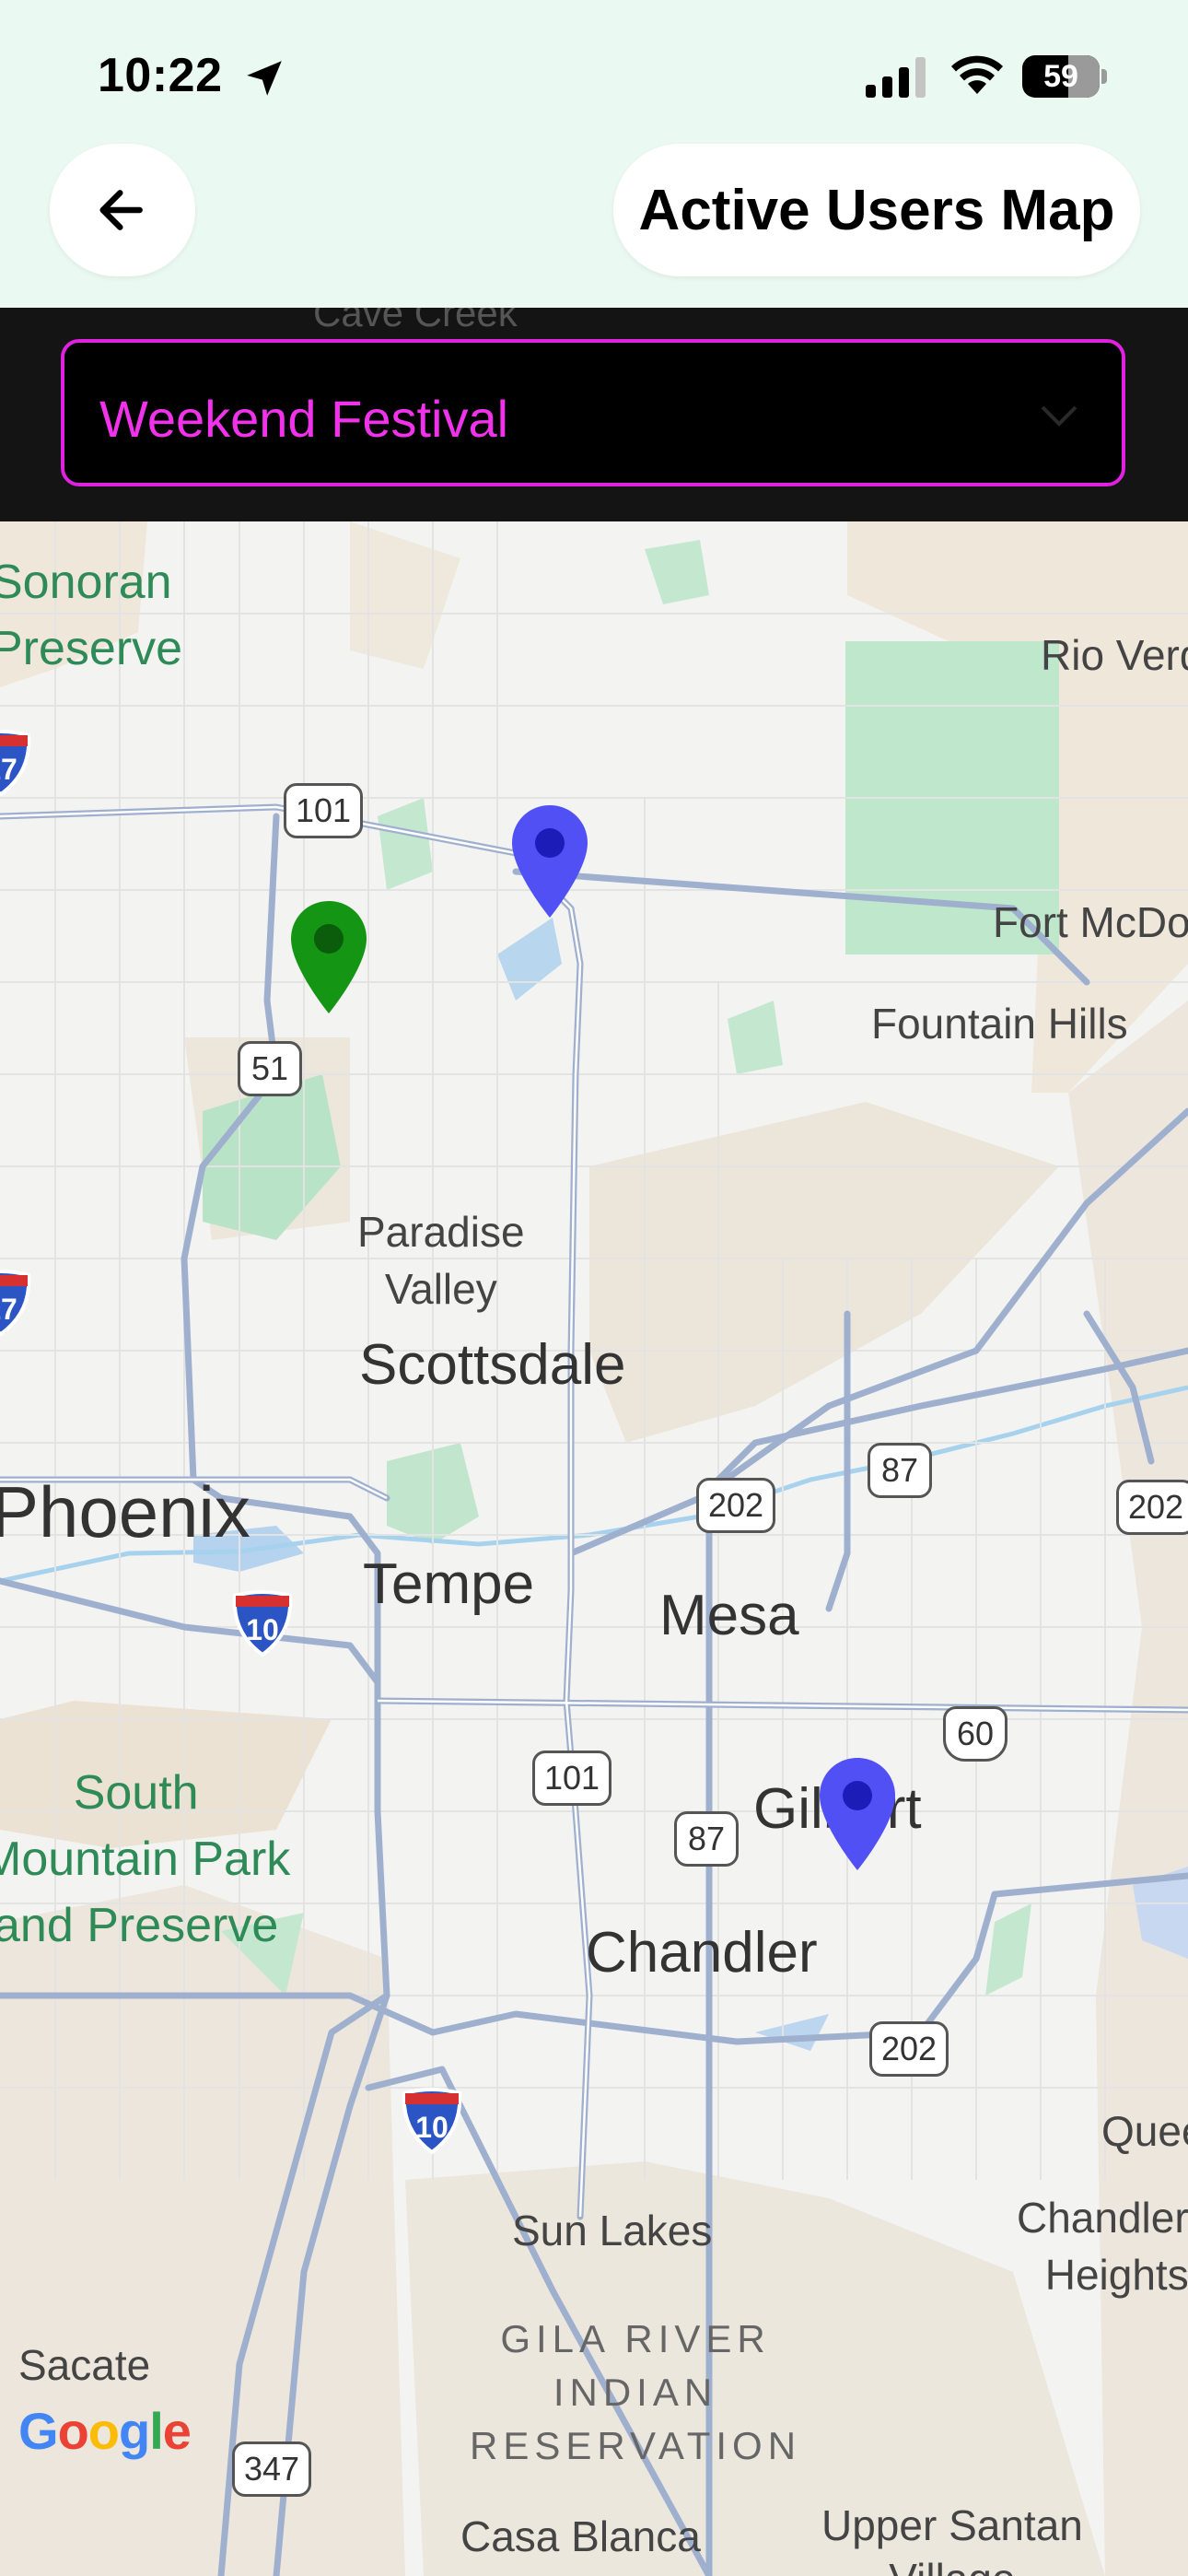  Describe the element at coordinates (1102, 2246) in the screenshot. I see `map-label-chandler-heights: Chandler Heights` at that location.